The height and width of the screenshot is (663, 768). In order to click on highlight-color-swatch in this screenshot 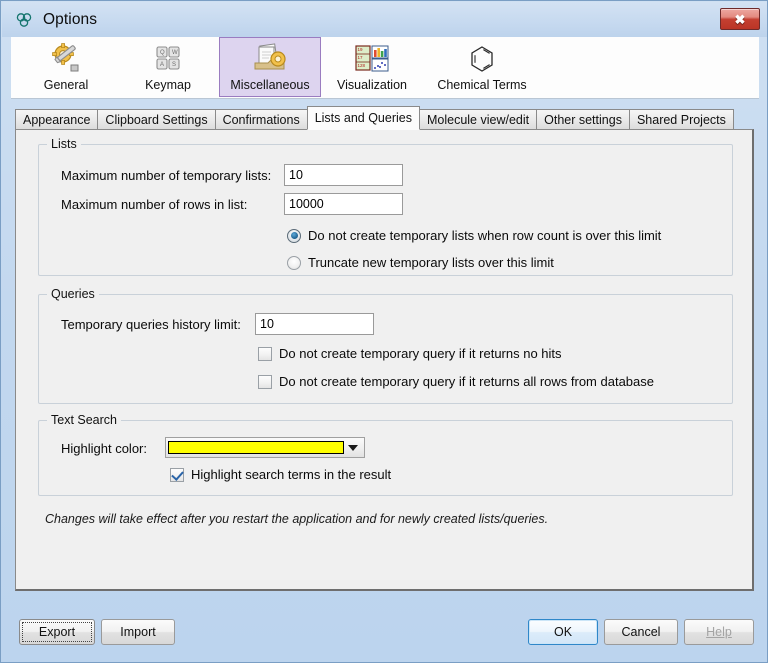, I will do `click(256, 447)`.